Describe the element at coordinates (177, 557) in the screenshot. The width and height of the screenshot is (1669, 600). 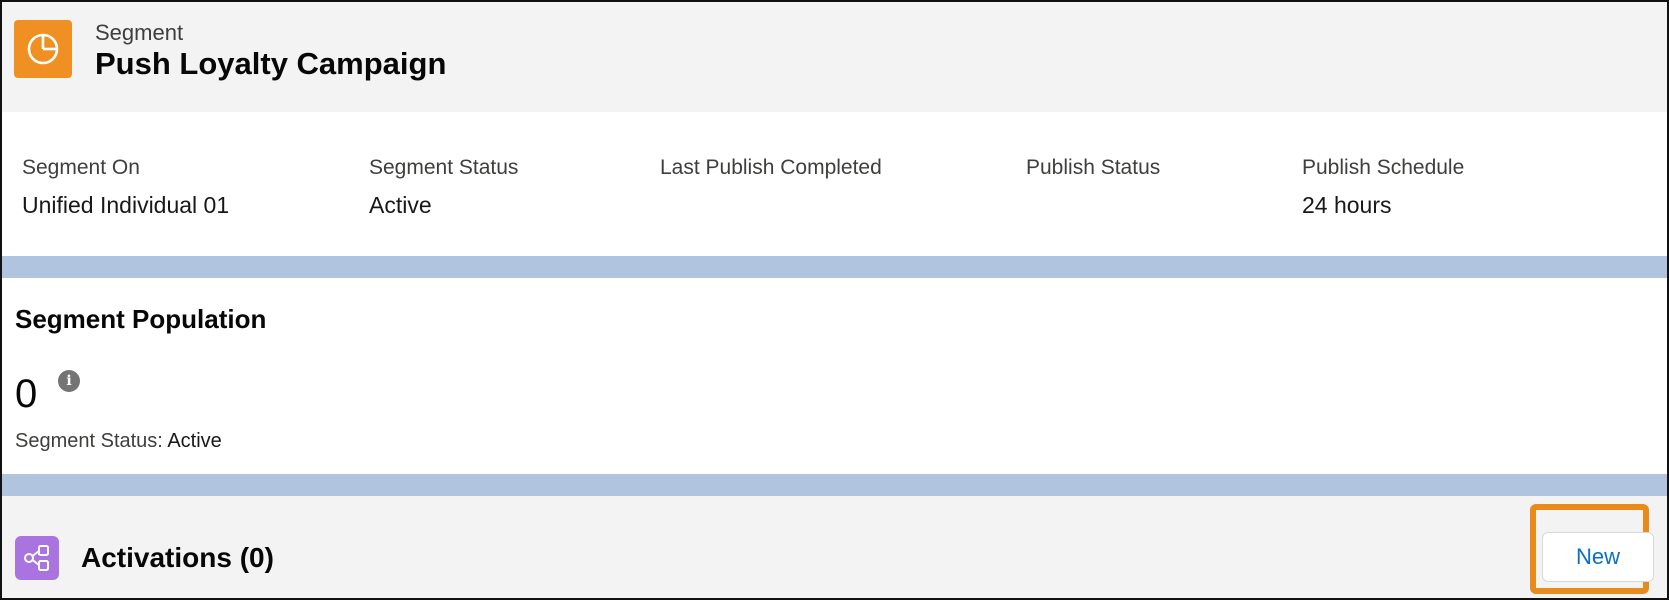
I see `activations-title: Activations (0)` at that location.